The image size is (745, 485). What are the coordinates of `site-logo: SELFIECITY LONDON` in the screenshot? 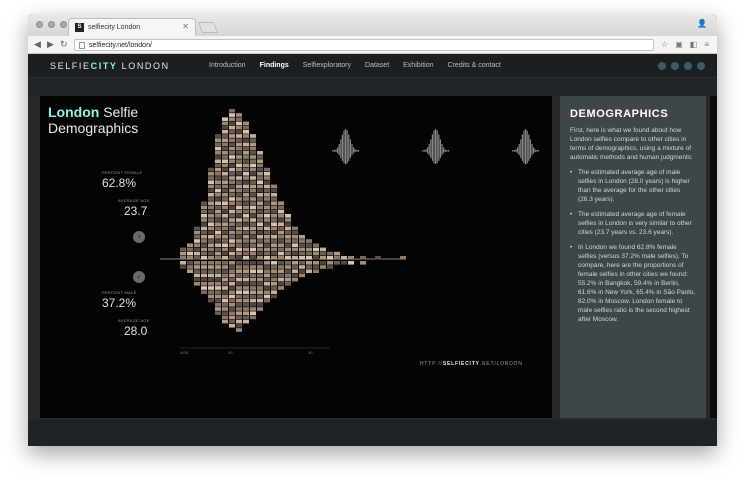 It's located at (110, 66).